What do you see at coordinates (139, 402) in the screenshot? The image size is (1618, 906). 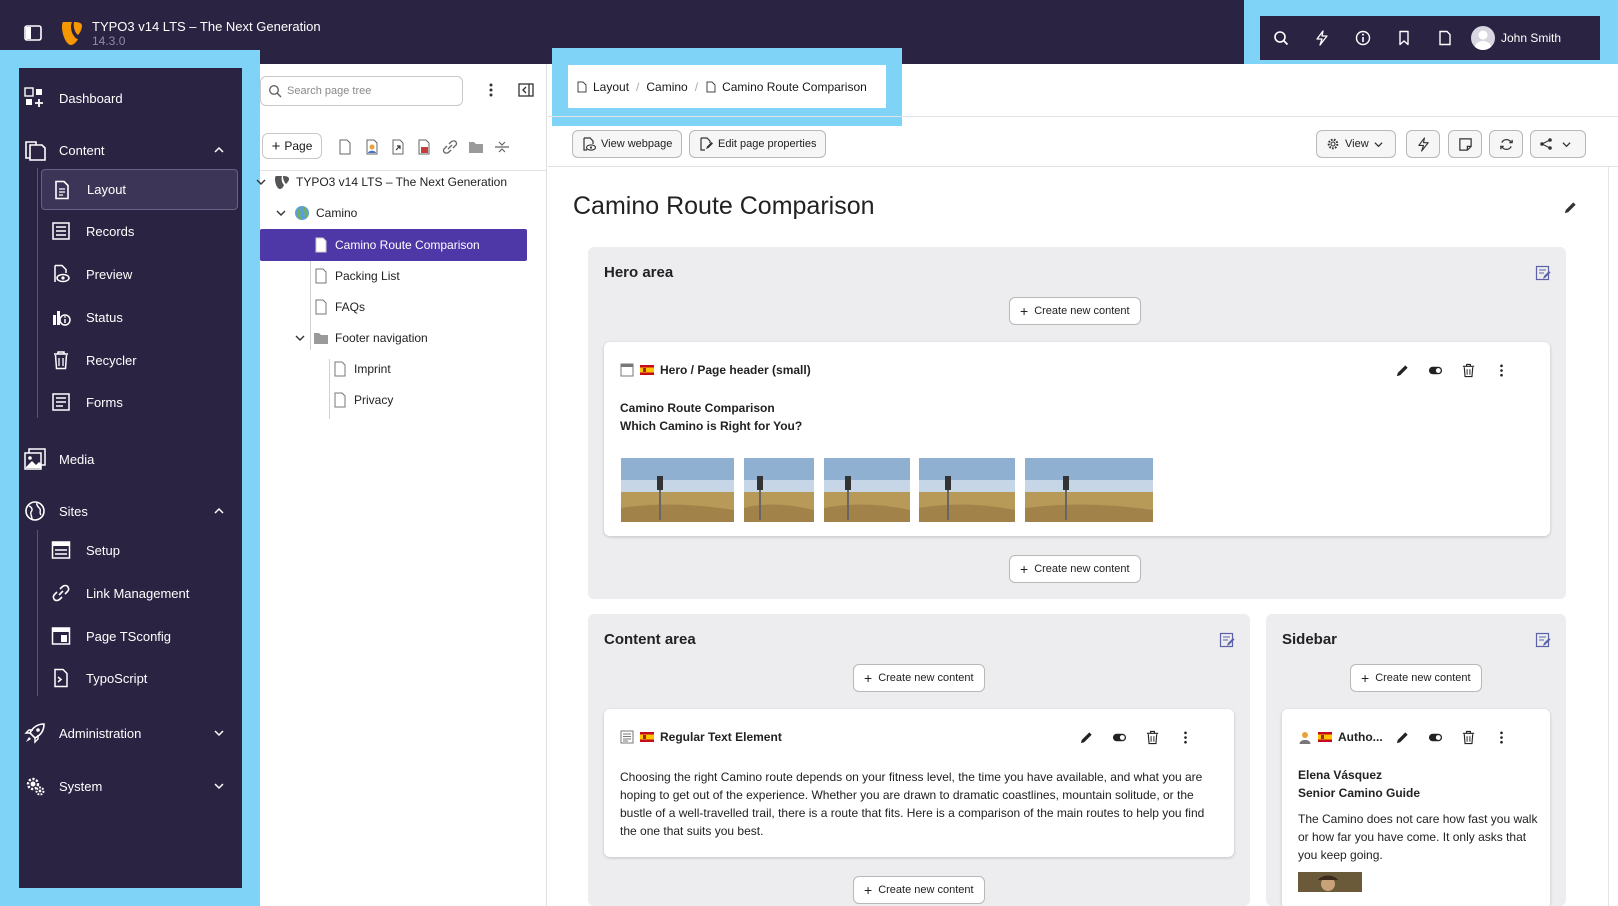 I see `sidebar-item-forms: Forms` at bounding box center [139, 402].